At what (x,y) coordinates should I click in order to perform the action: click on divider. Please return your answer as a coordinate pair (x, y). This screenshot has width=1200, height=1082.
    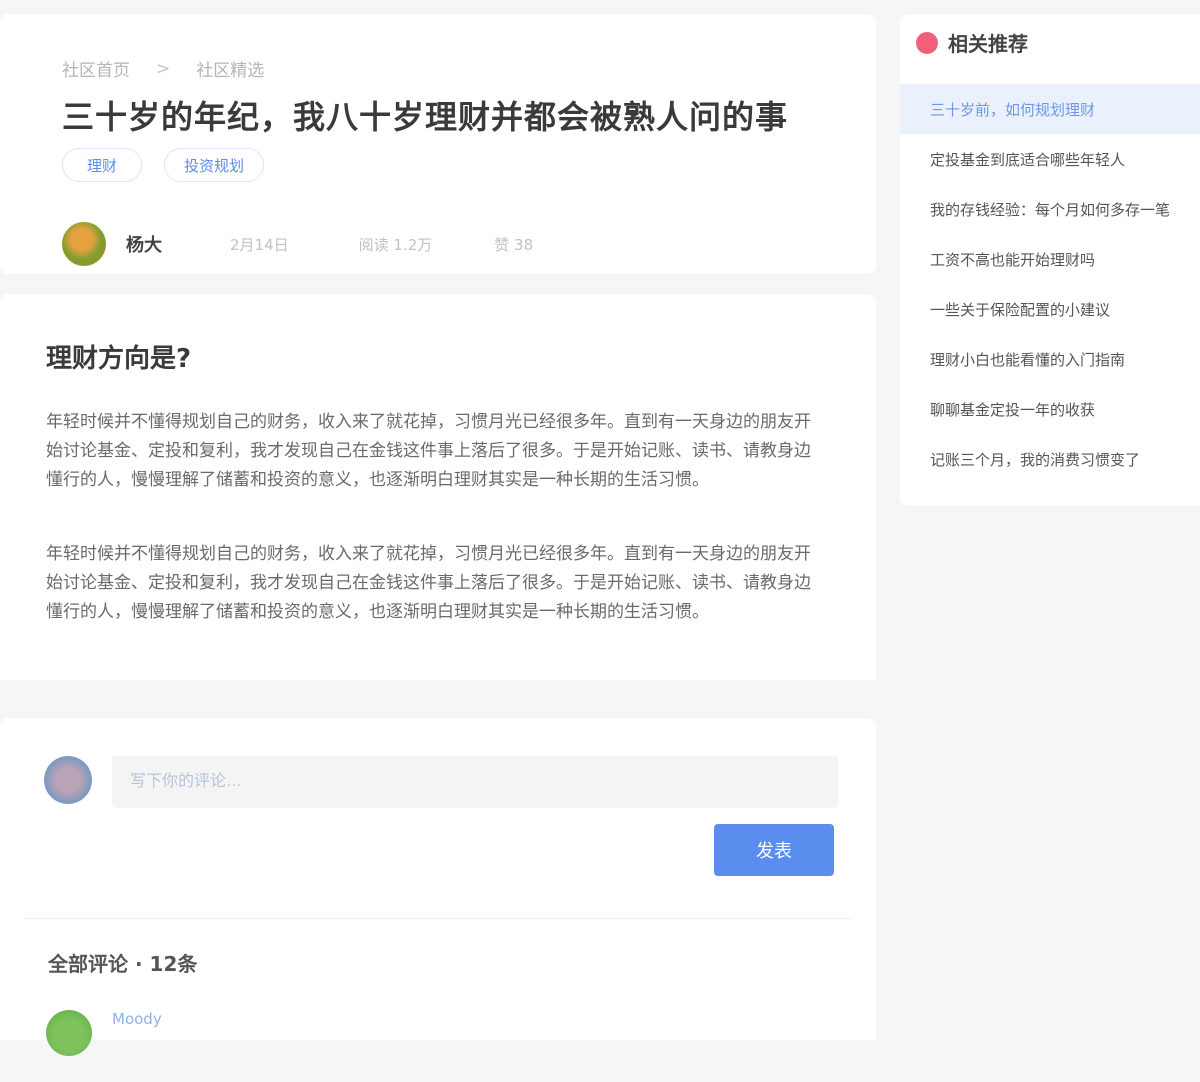
    Looking at the image, I should click on (438, 918).